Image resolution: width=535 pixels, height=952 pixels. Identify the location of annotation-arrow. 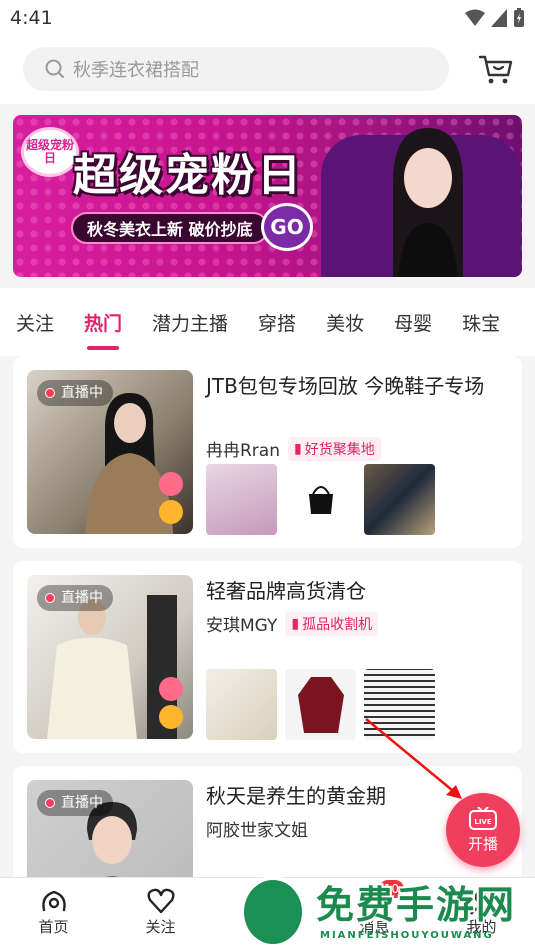
(413, 758).